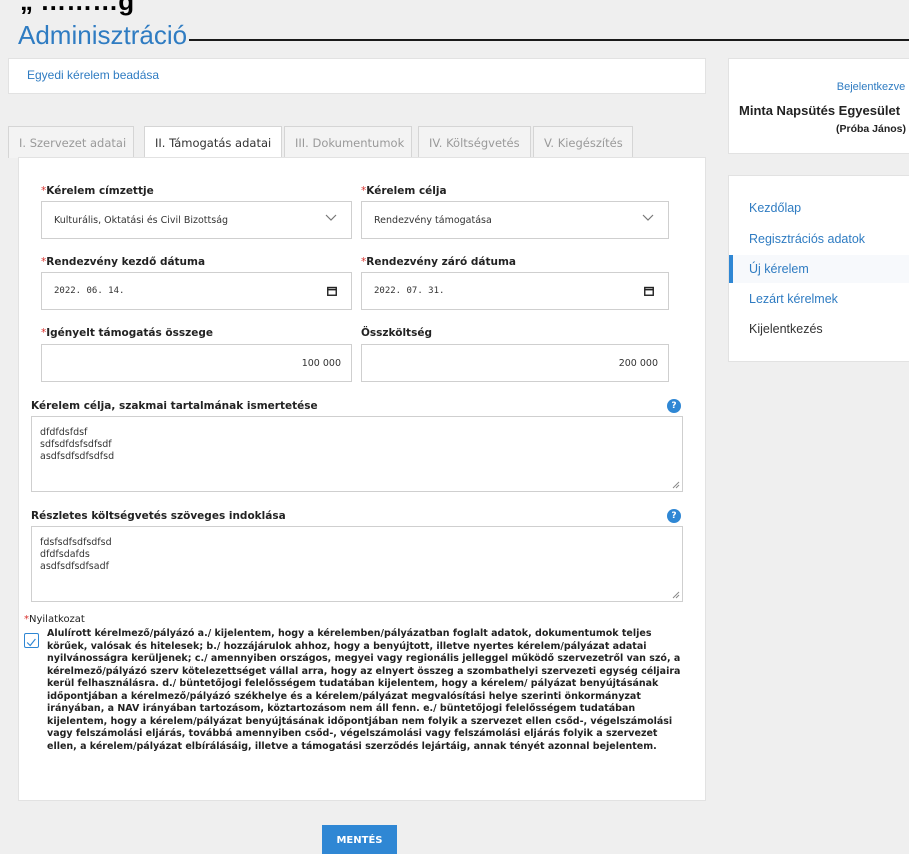 The height and width of the screenshot is (854, 909). I want to click on declaration-label-text: Nyilatkozat, so click(57, 619).